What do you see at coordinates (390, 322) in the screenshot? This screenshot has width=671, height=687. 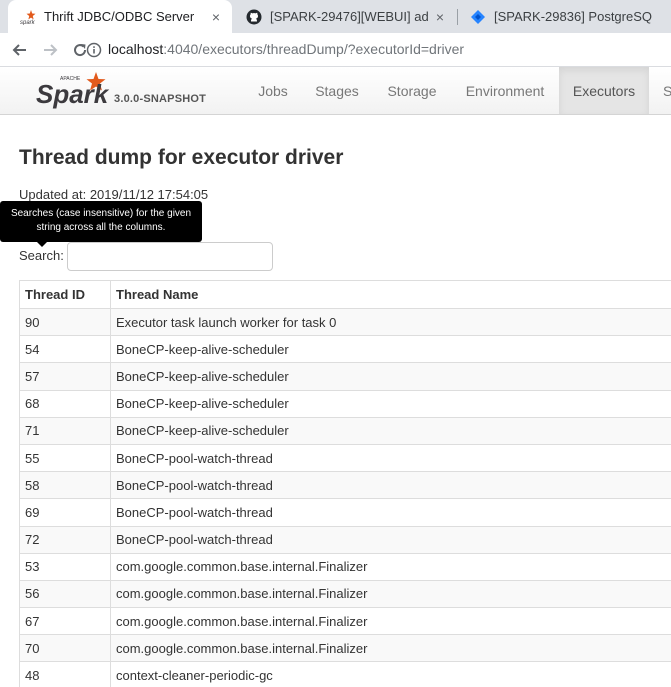 I see `thread-name-cell: Executor task launch worker for task 0` at bounding box center [390, 322].